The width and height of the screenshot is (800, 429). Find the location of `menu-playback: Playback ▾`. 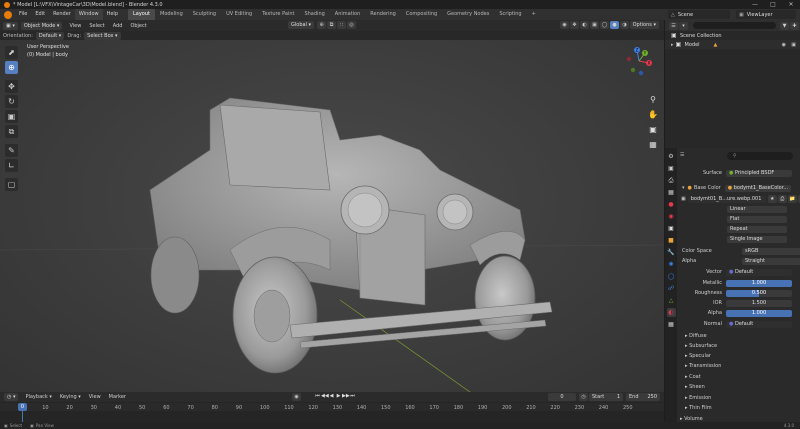

menu-playback: Playback ▾ is located at coordinates (38, 397).